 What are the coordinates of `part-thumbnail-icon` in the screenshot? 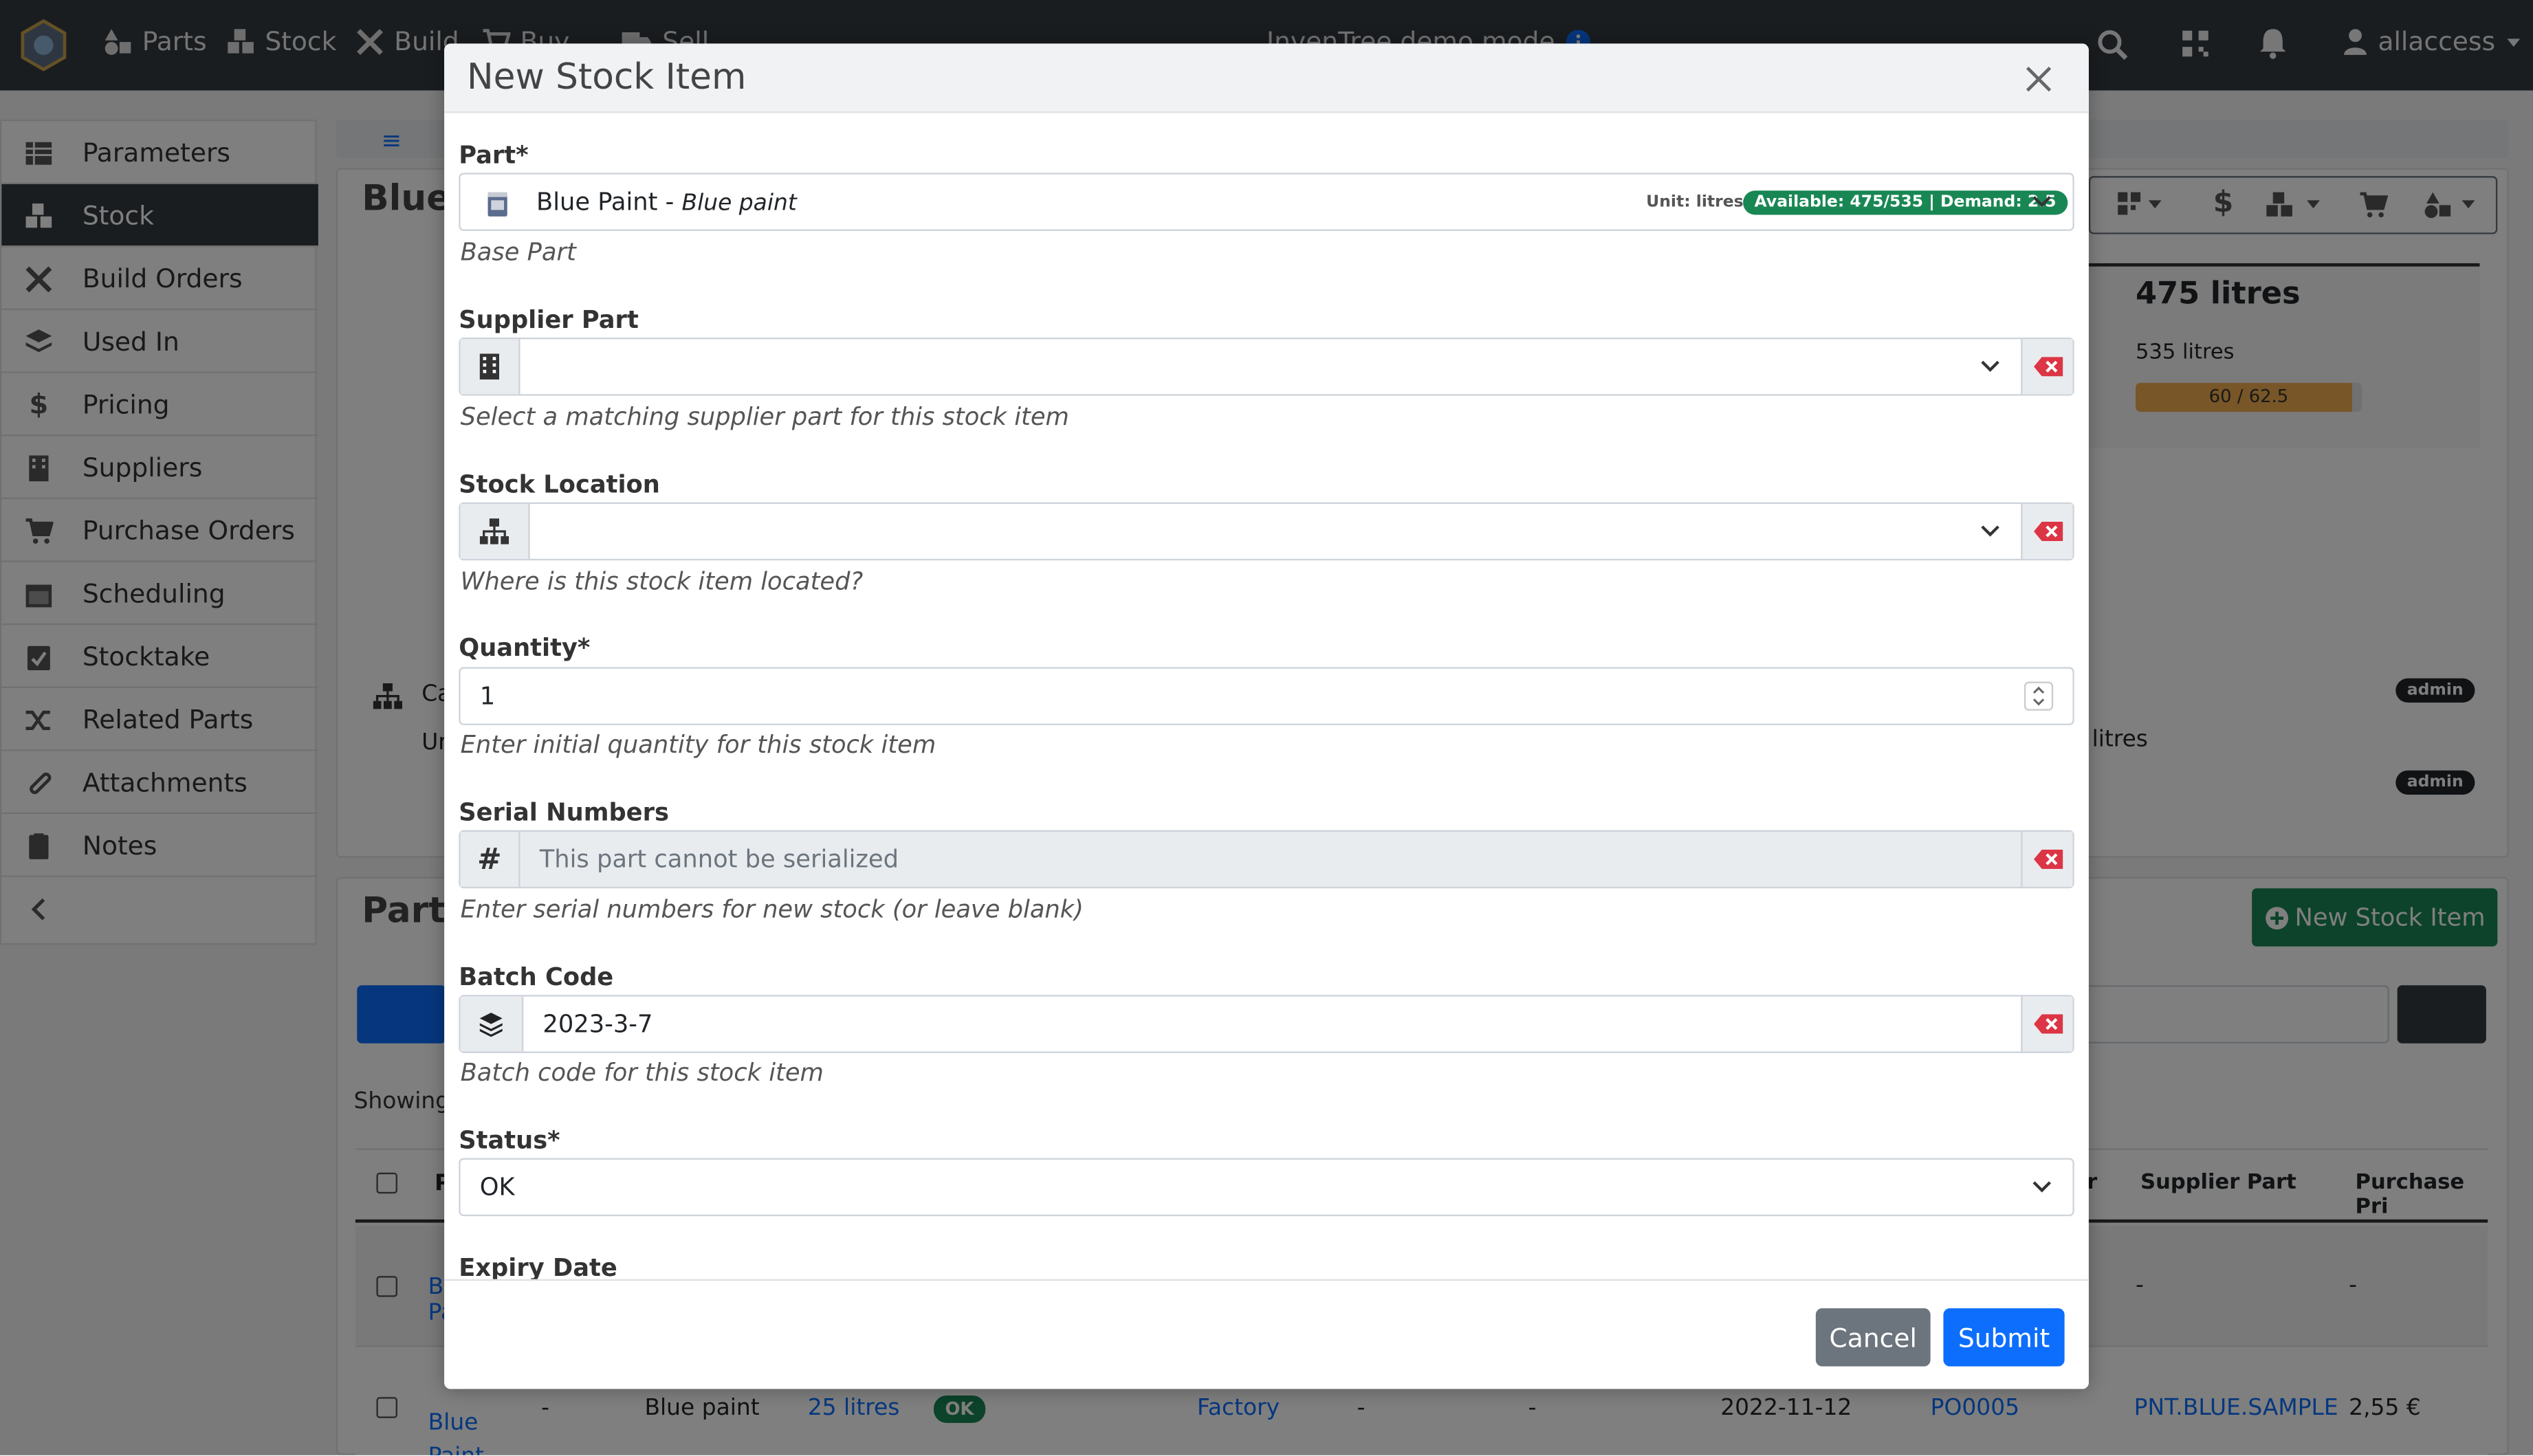 It's located at (498, 203).